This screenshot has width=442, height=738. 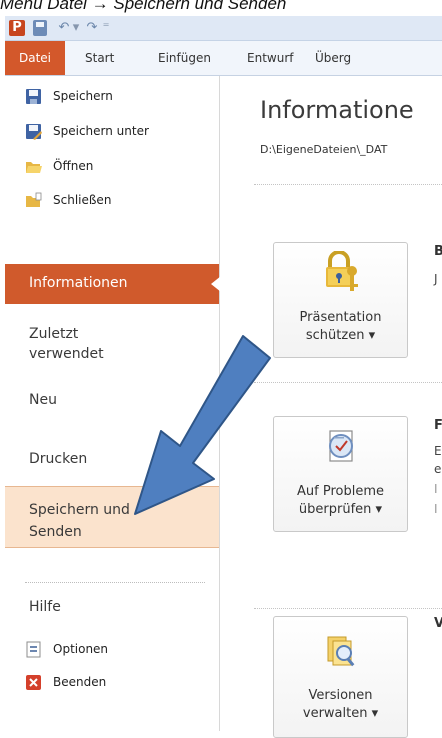 I want to click on annotation-arrow-icon, so click(x=202, y=425).